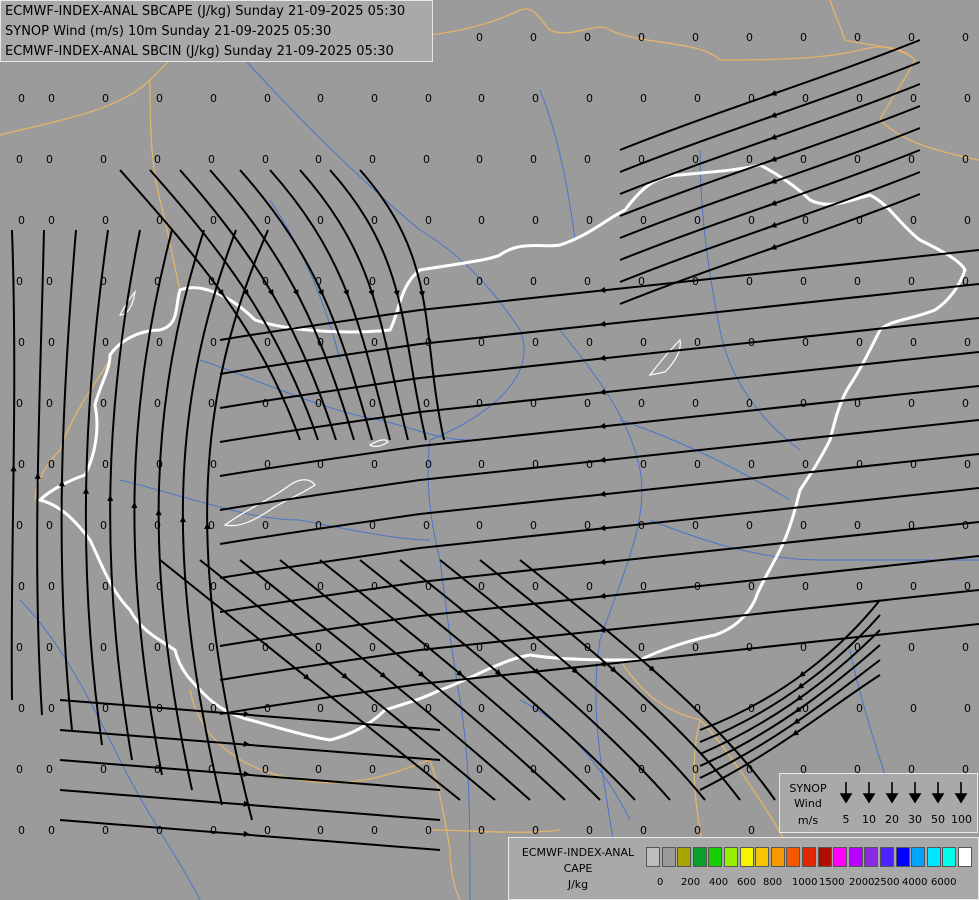 The height and width of the screenshot is (900, 979). What do you see at coordinates (805, 882) in the screenshot?
I see `cape-tick-label: 1000` at bounding box center [805, 882].